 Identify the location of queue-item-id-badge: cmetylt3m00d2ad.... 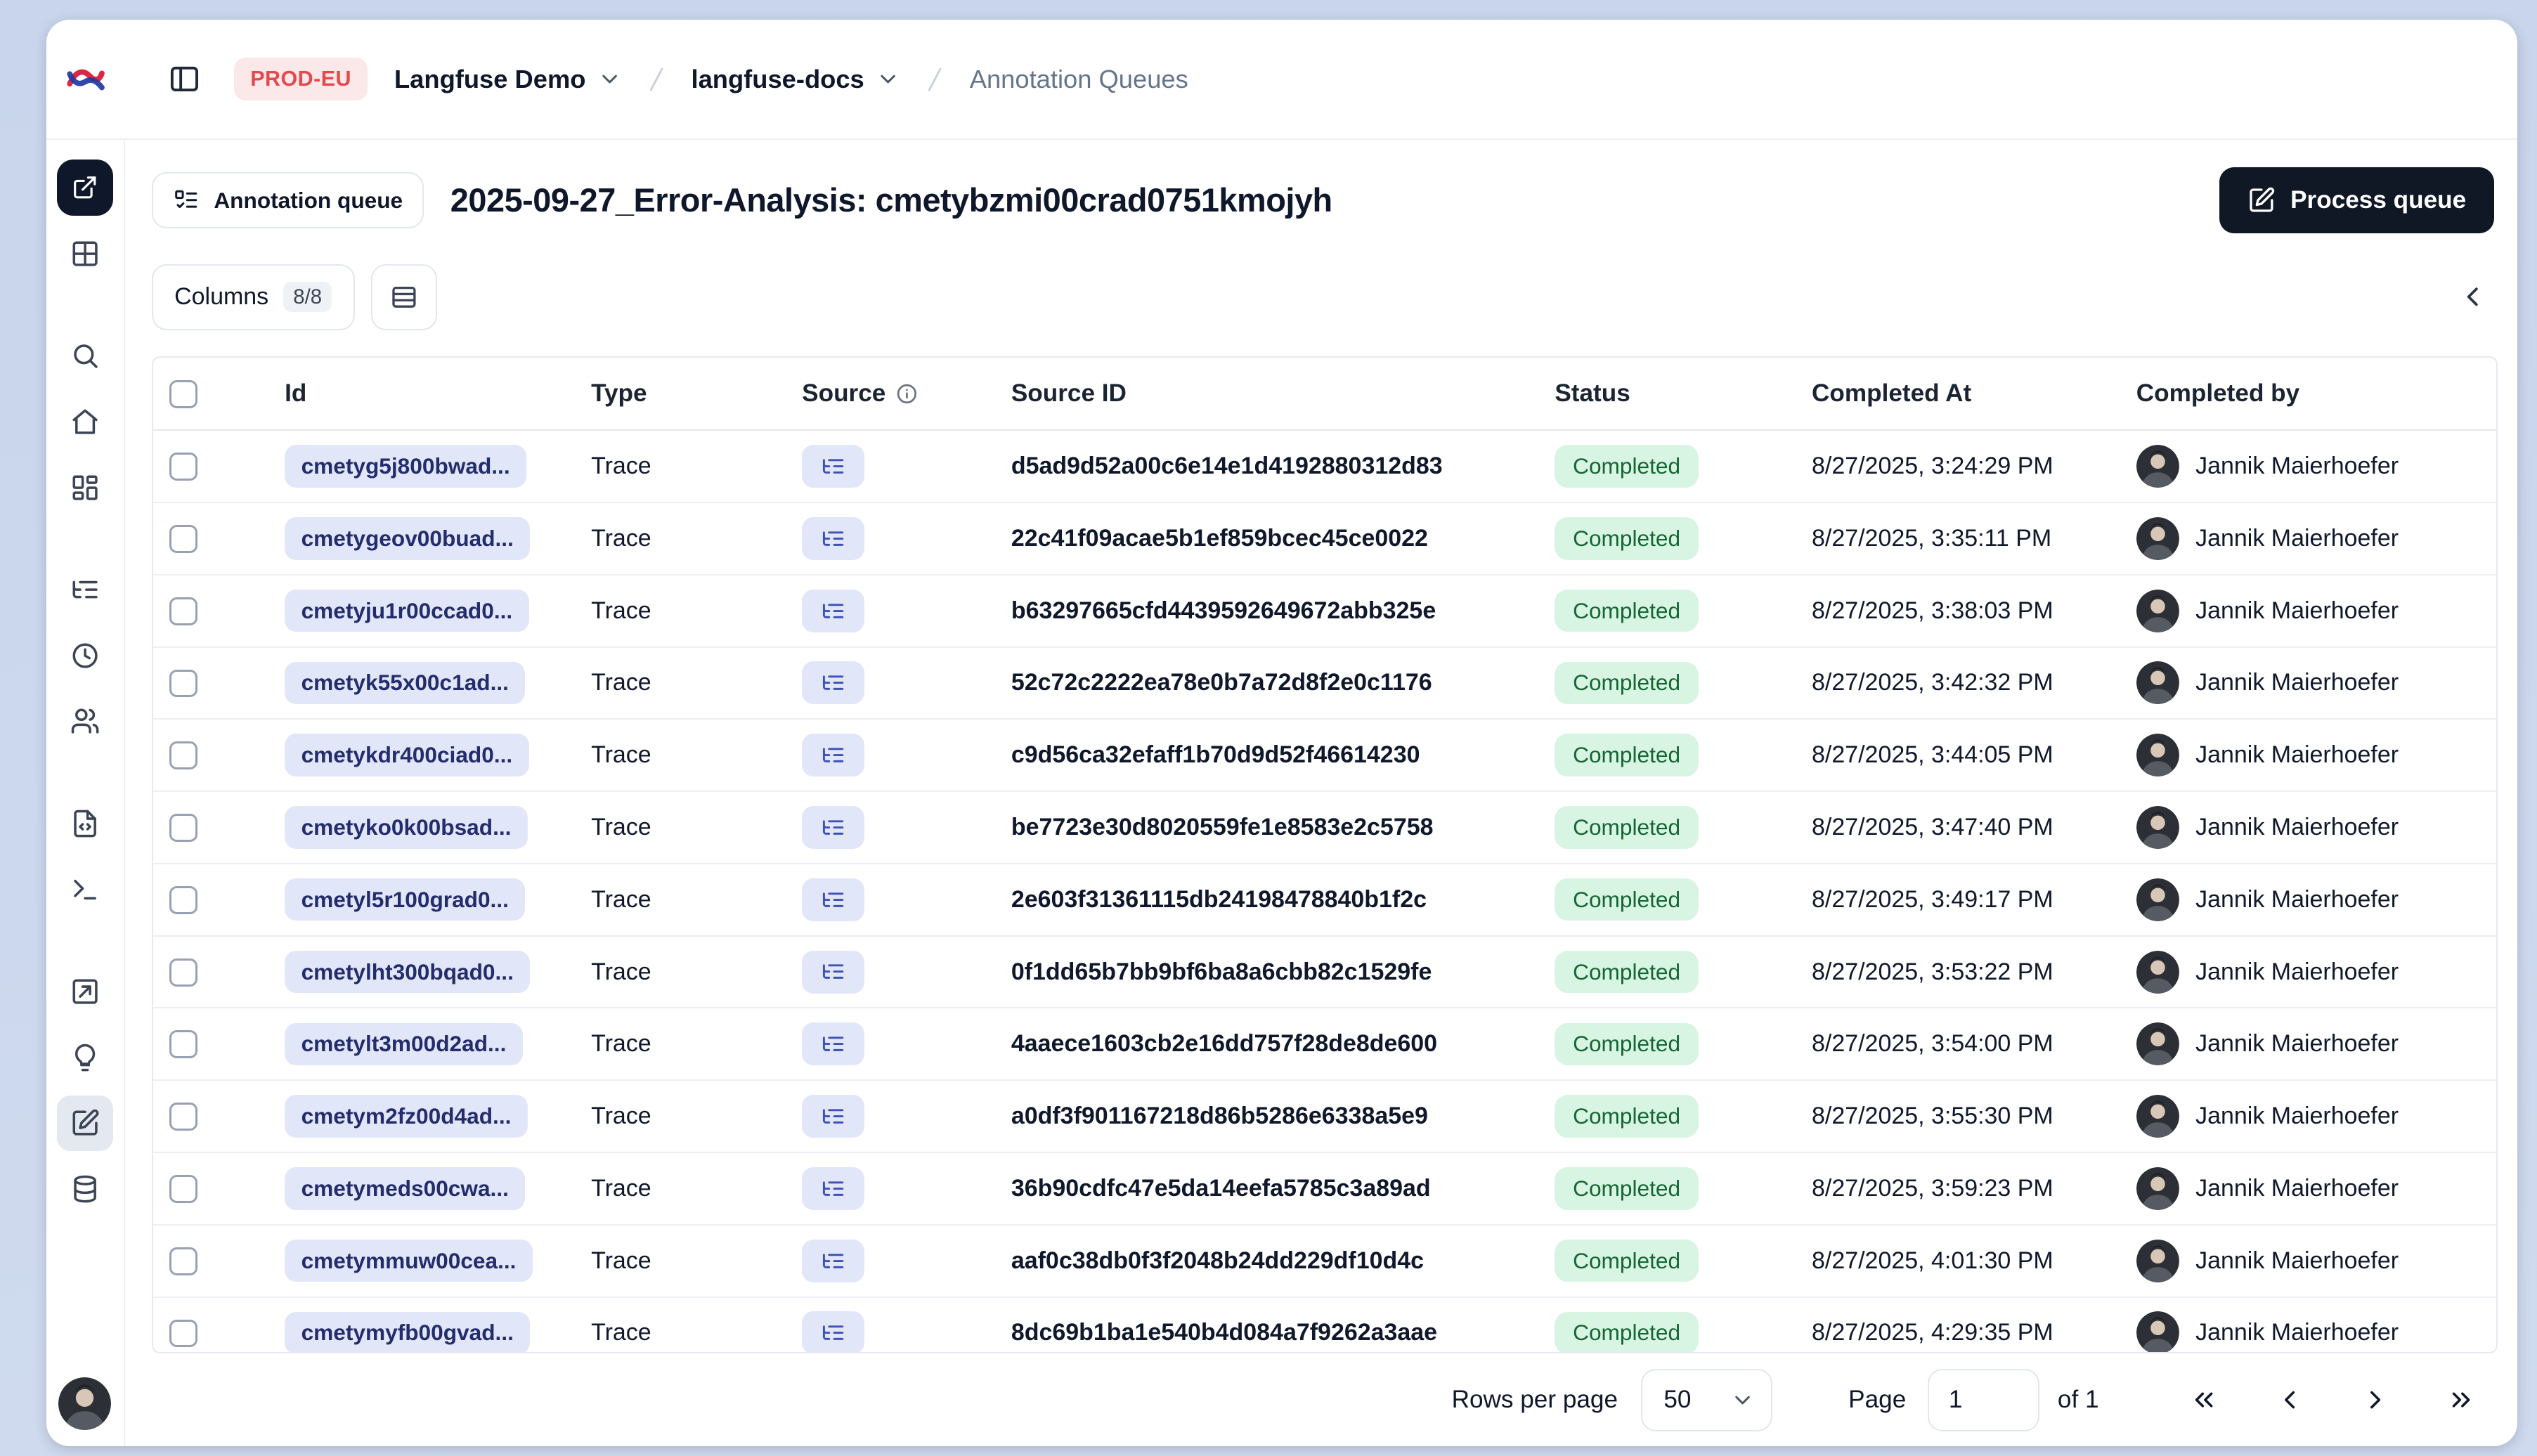
(404, 1044).